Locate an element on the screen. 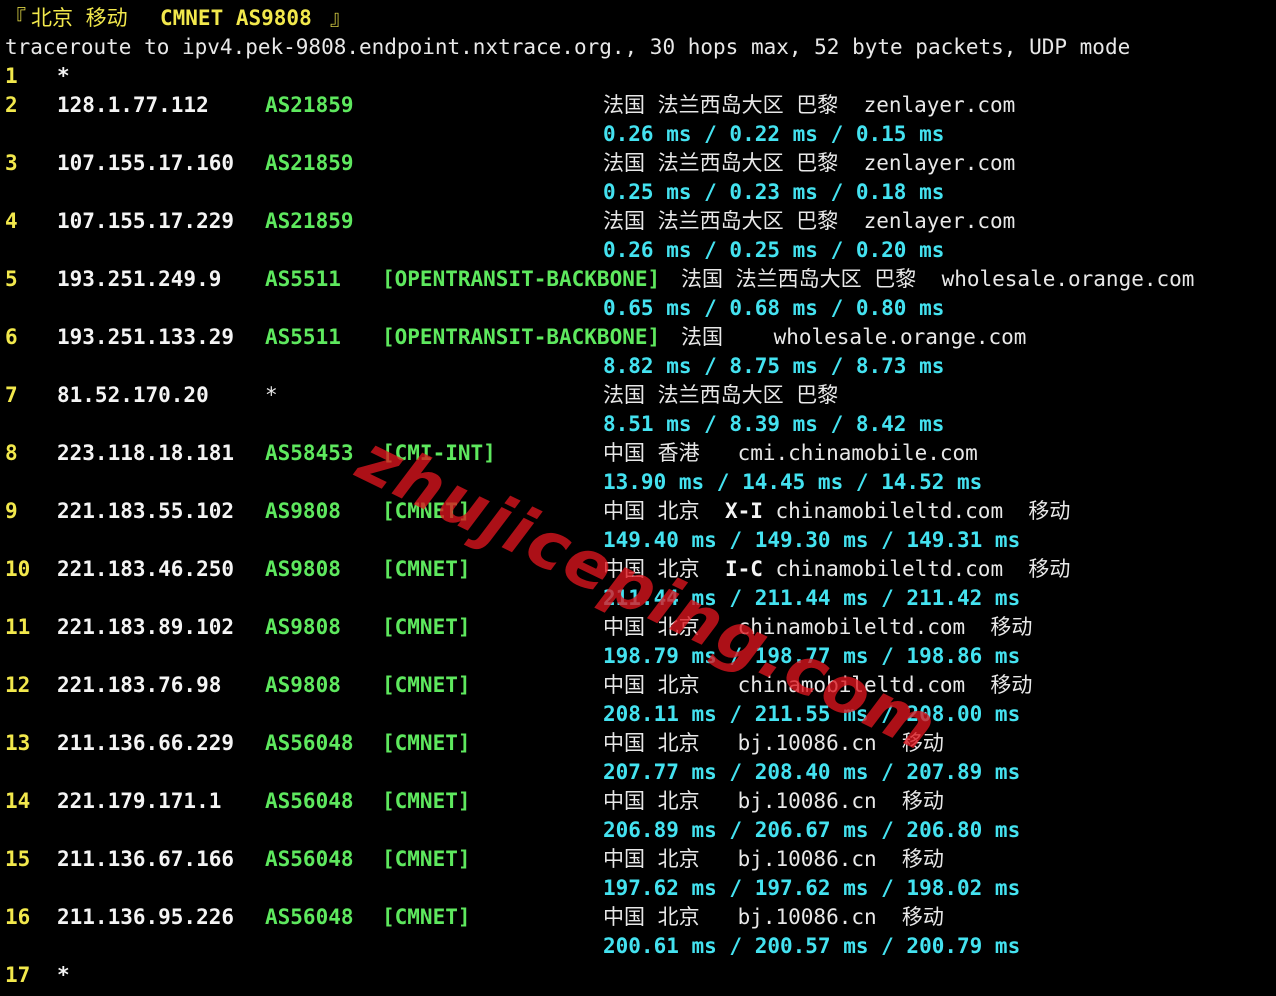 The height and width of the screenshot is (996, 1276). hop-ip: 211.136.95.226 is located at coordinates (146, 917).